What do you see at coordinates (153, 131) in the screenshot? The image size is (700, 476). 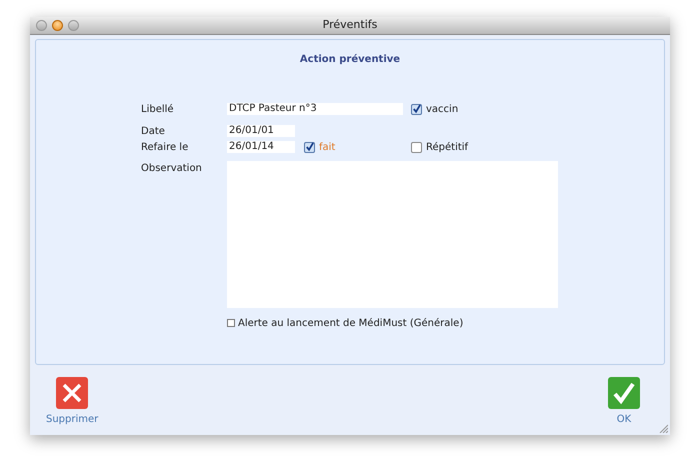 I see `field-label: Date` at bounding box center [153, 131].